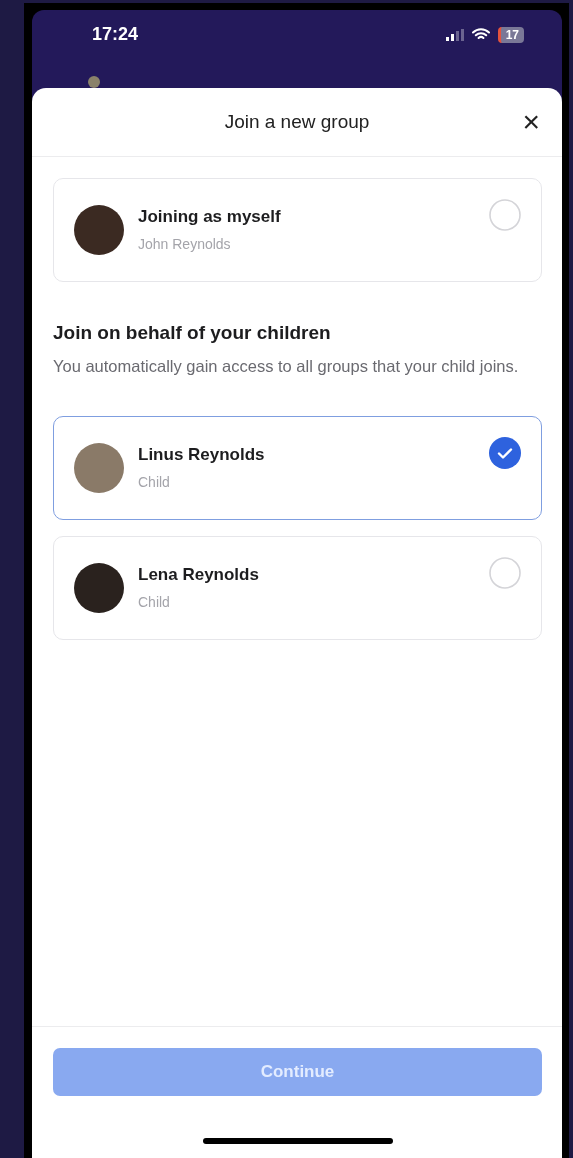 The width and height of the screenshot is (573, 1158). What do you see at coordinates (199, 575) in the screenshot?
I see `child-name: Lena Reynolds` at bounding box center [199, 575].